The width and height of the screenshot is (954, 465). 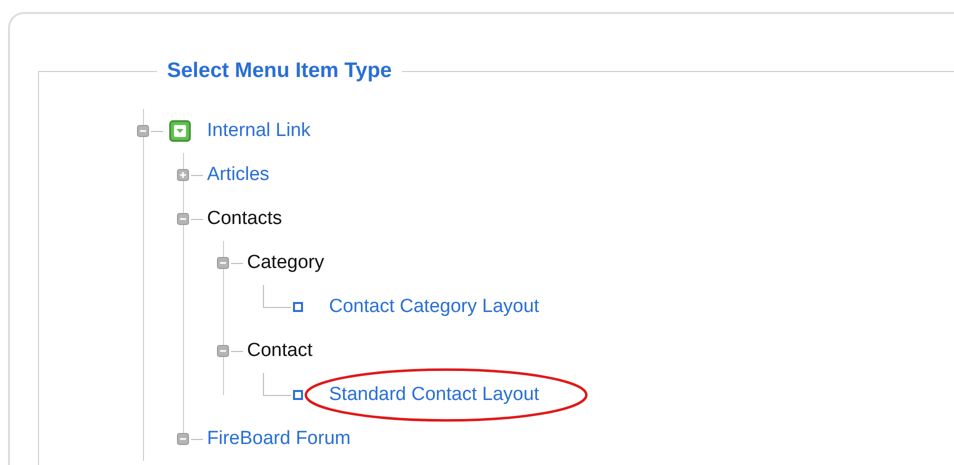 What do you see at coordinates (285, 263) in the screenshot?
I see `tree-category-label: Category` at bounding box center [285, 263].